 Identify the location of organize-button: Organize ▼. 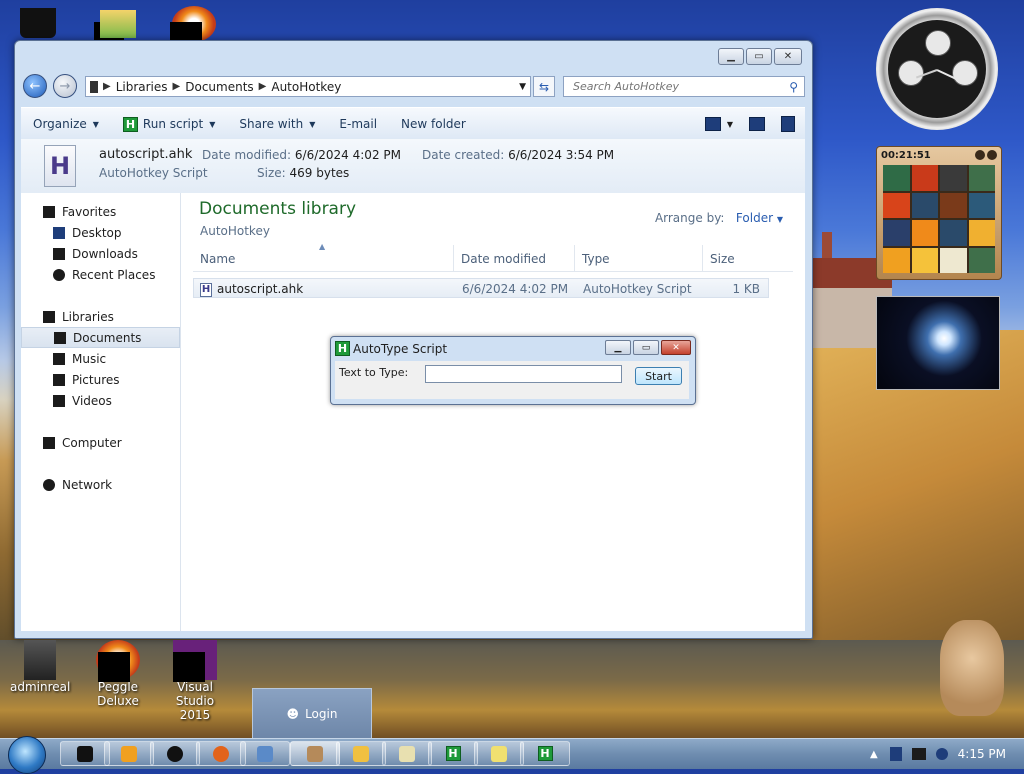
(66, 124).